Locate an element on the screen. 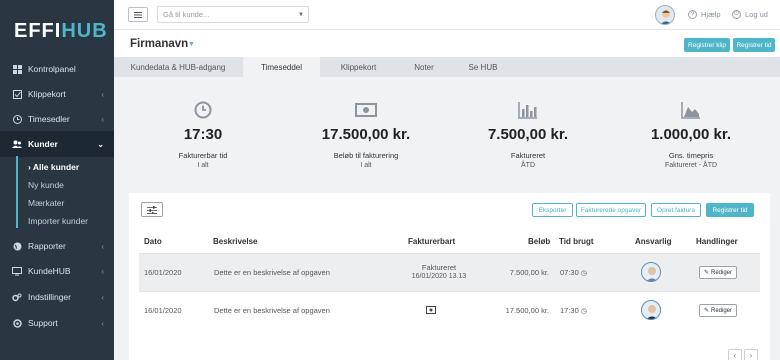 The image size is (780, 360). column-header-description: Beskrivelse is located at coordinates (235, 241).